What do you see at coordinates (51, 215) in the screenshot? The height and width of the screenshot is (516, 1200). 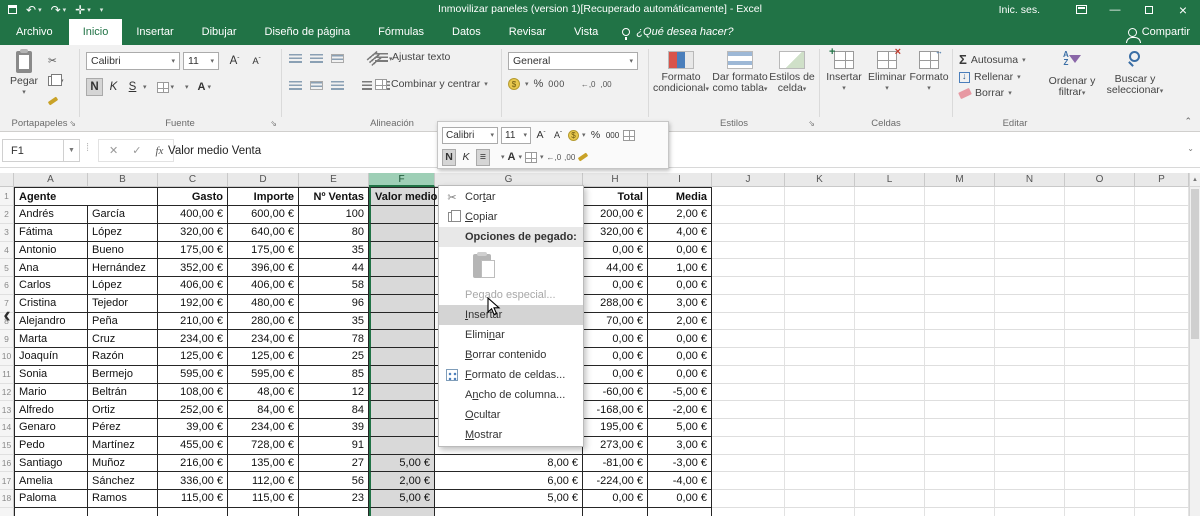 I see `cell: Andrés` at bounding box center [51, 215].